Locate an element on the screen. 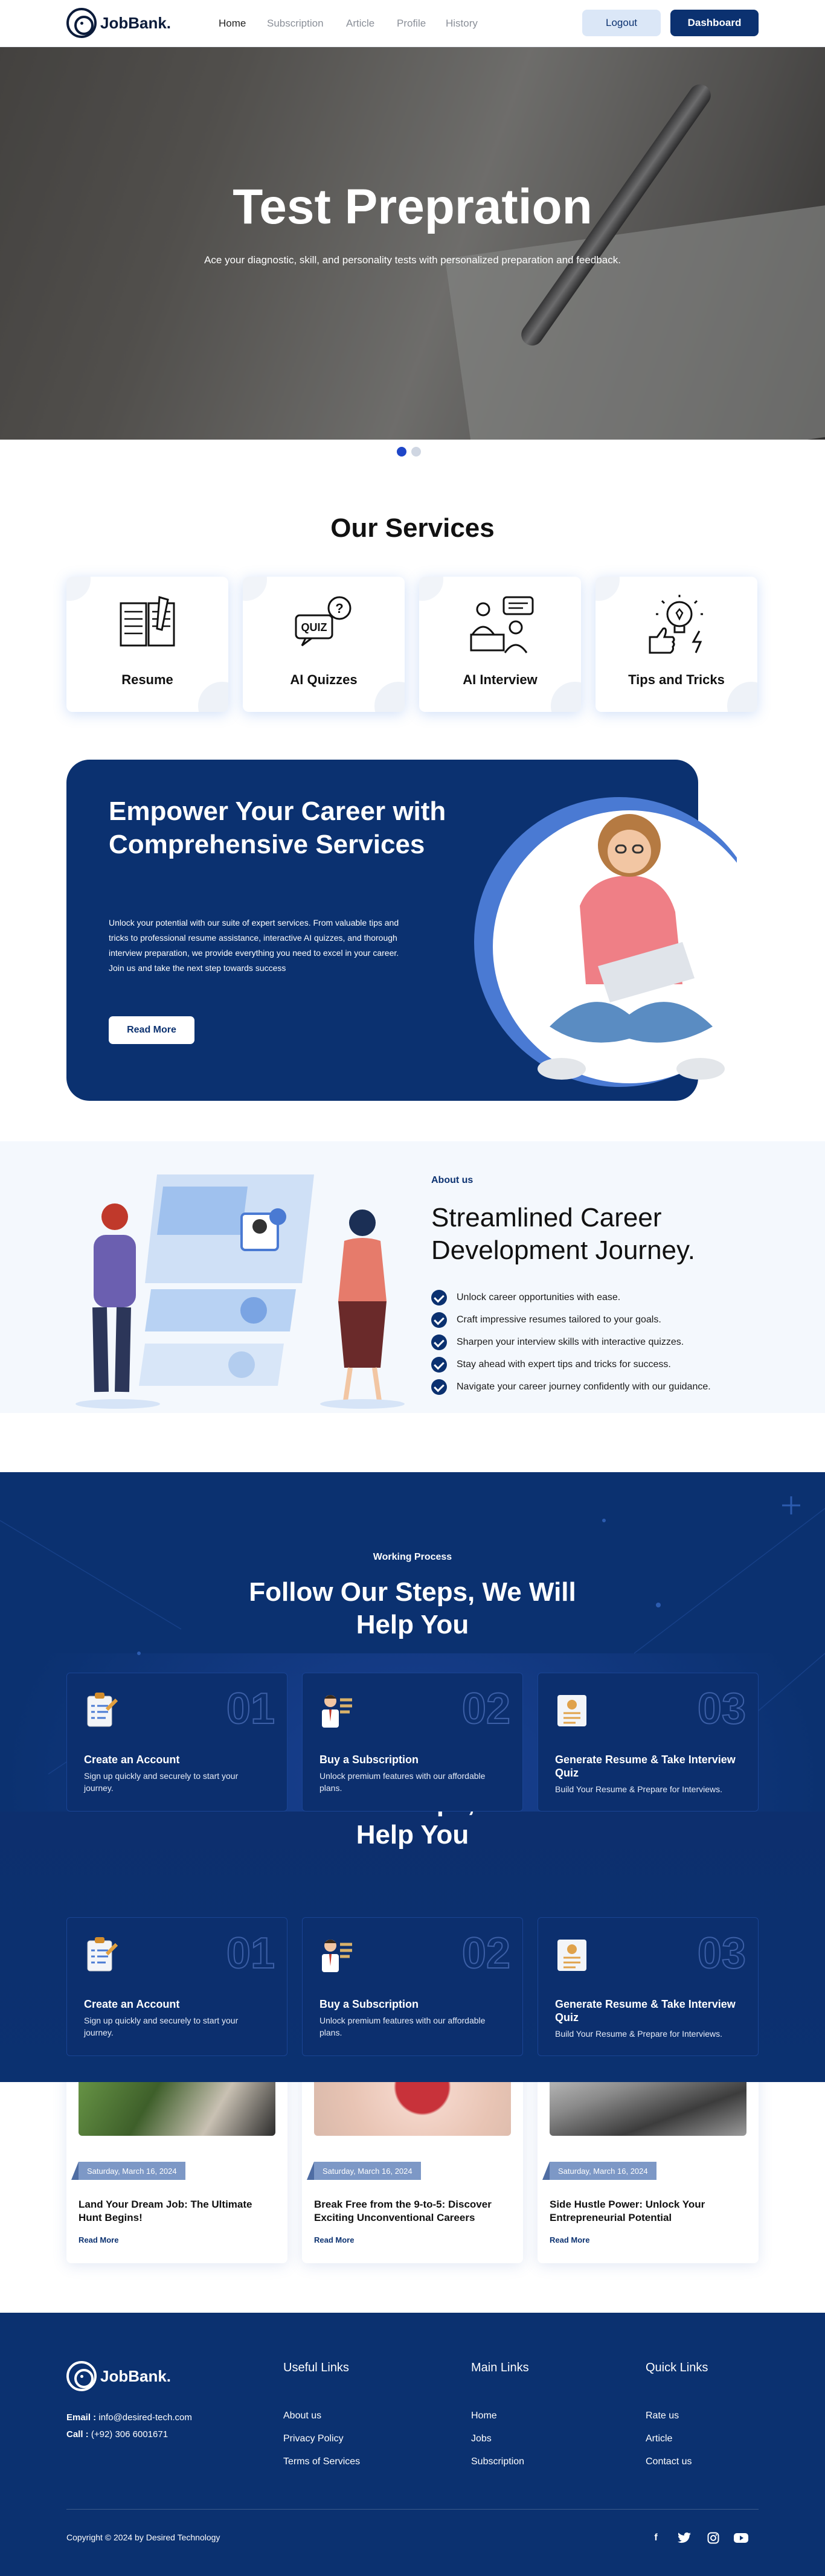  footer-brand-logo: JobBank. is located at coordinates (118, 2376).